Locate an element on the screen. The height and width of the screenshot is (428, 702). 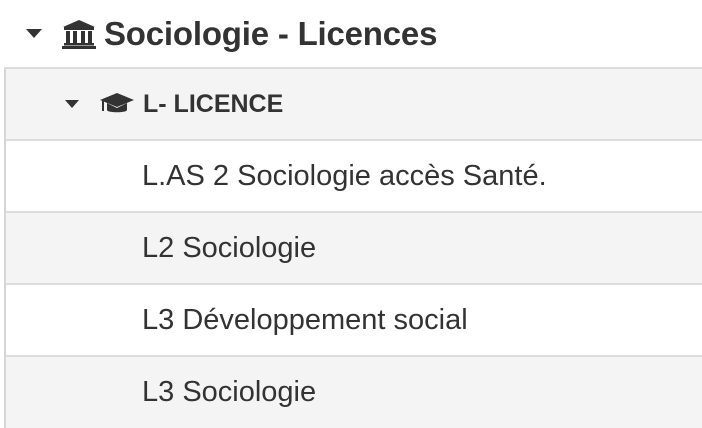
tree-root-label: Sociologie - Licences is located at coordinates (271, 33).